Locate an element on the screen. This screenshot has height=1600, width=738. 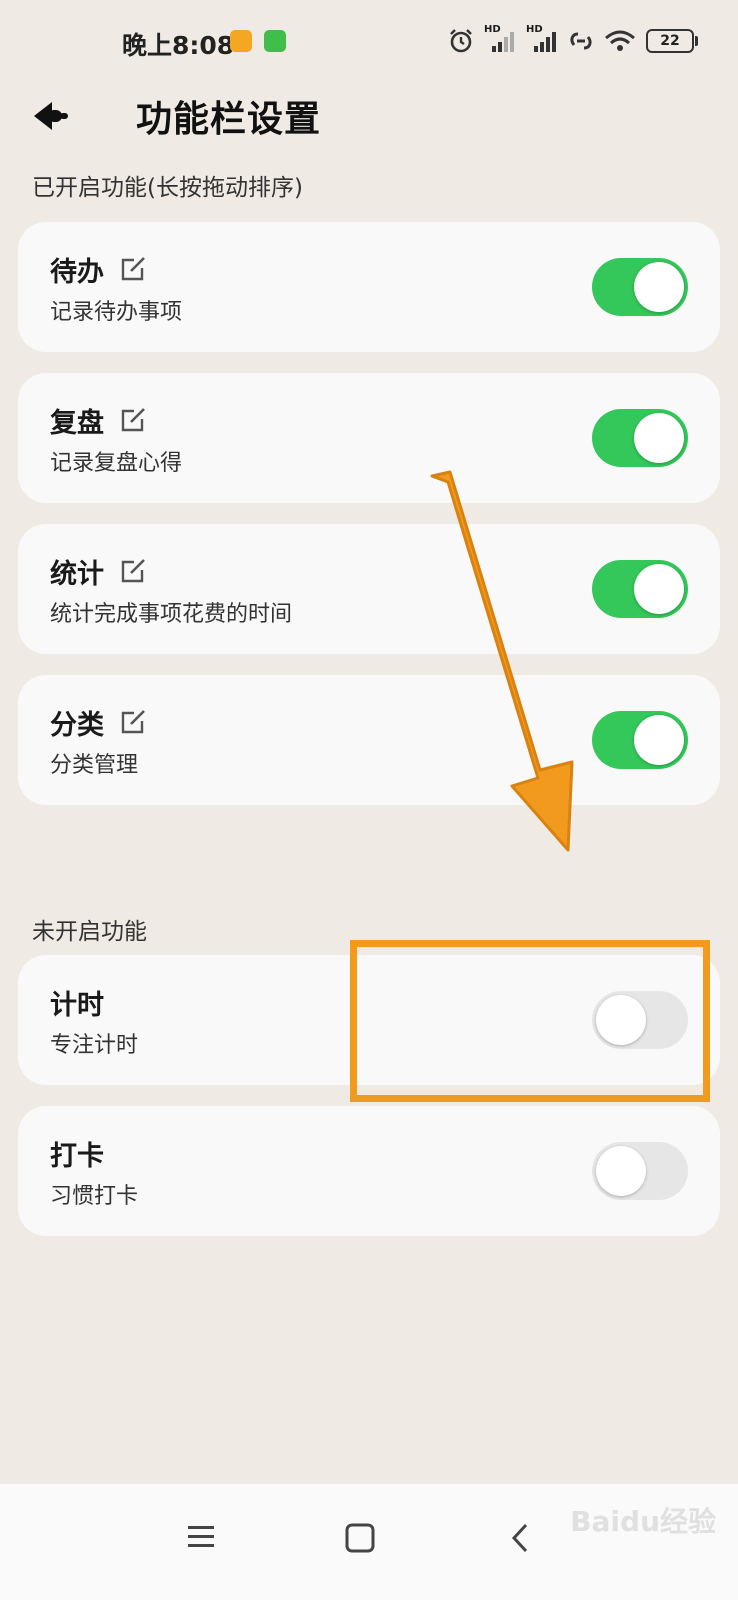
feature-subtitle: 统计完成事项花费的时间 is located at coordinates (171, 614).